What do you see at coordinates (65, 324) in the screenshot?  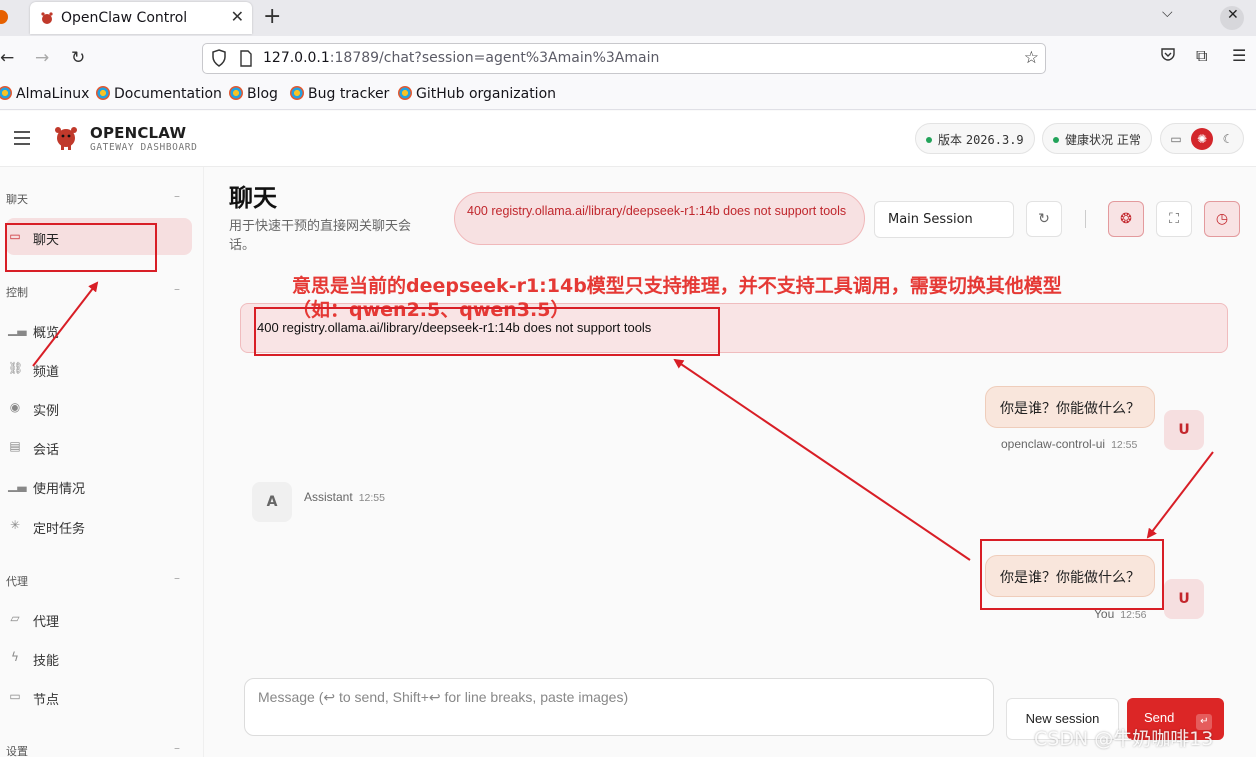 I see `arrow-to-sidebar` at bounding box center [65, 324].